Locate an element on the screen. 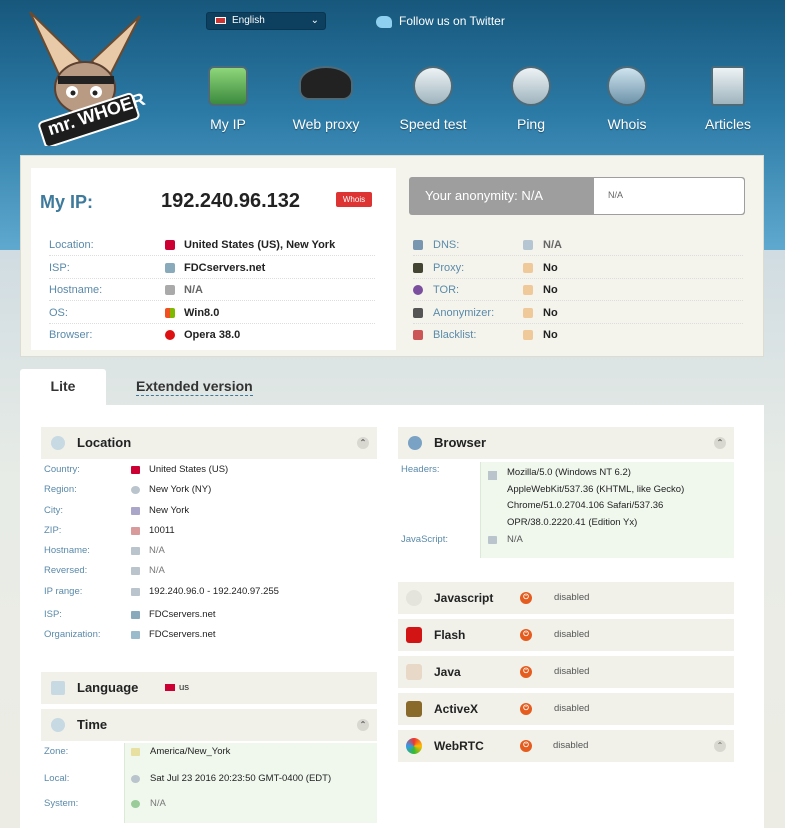  anonymity-value: N/A is located at coordinates (669, 196).